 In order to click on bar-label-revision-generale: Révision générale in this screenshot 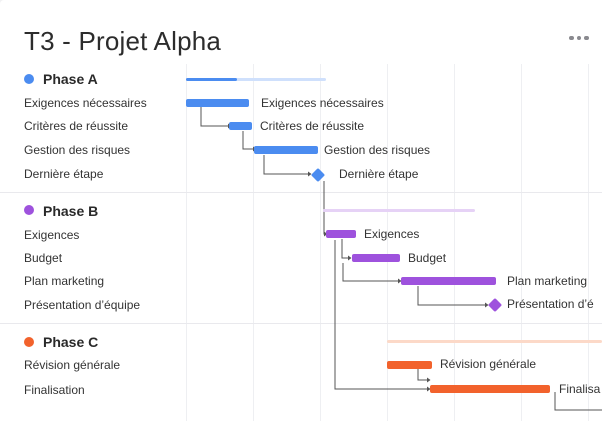, I will do `click(488, 364)`.